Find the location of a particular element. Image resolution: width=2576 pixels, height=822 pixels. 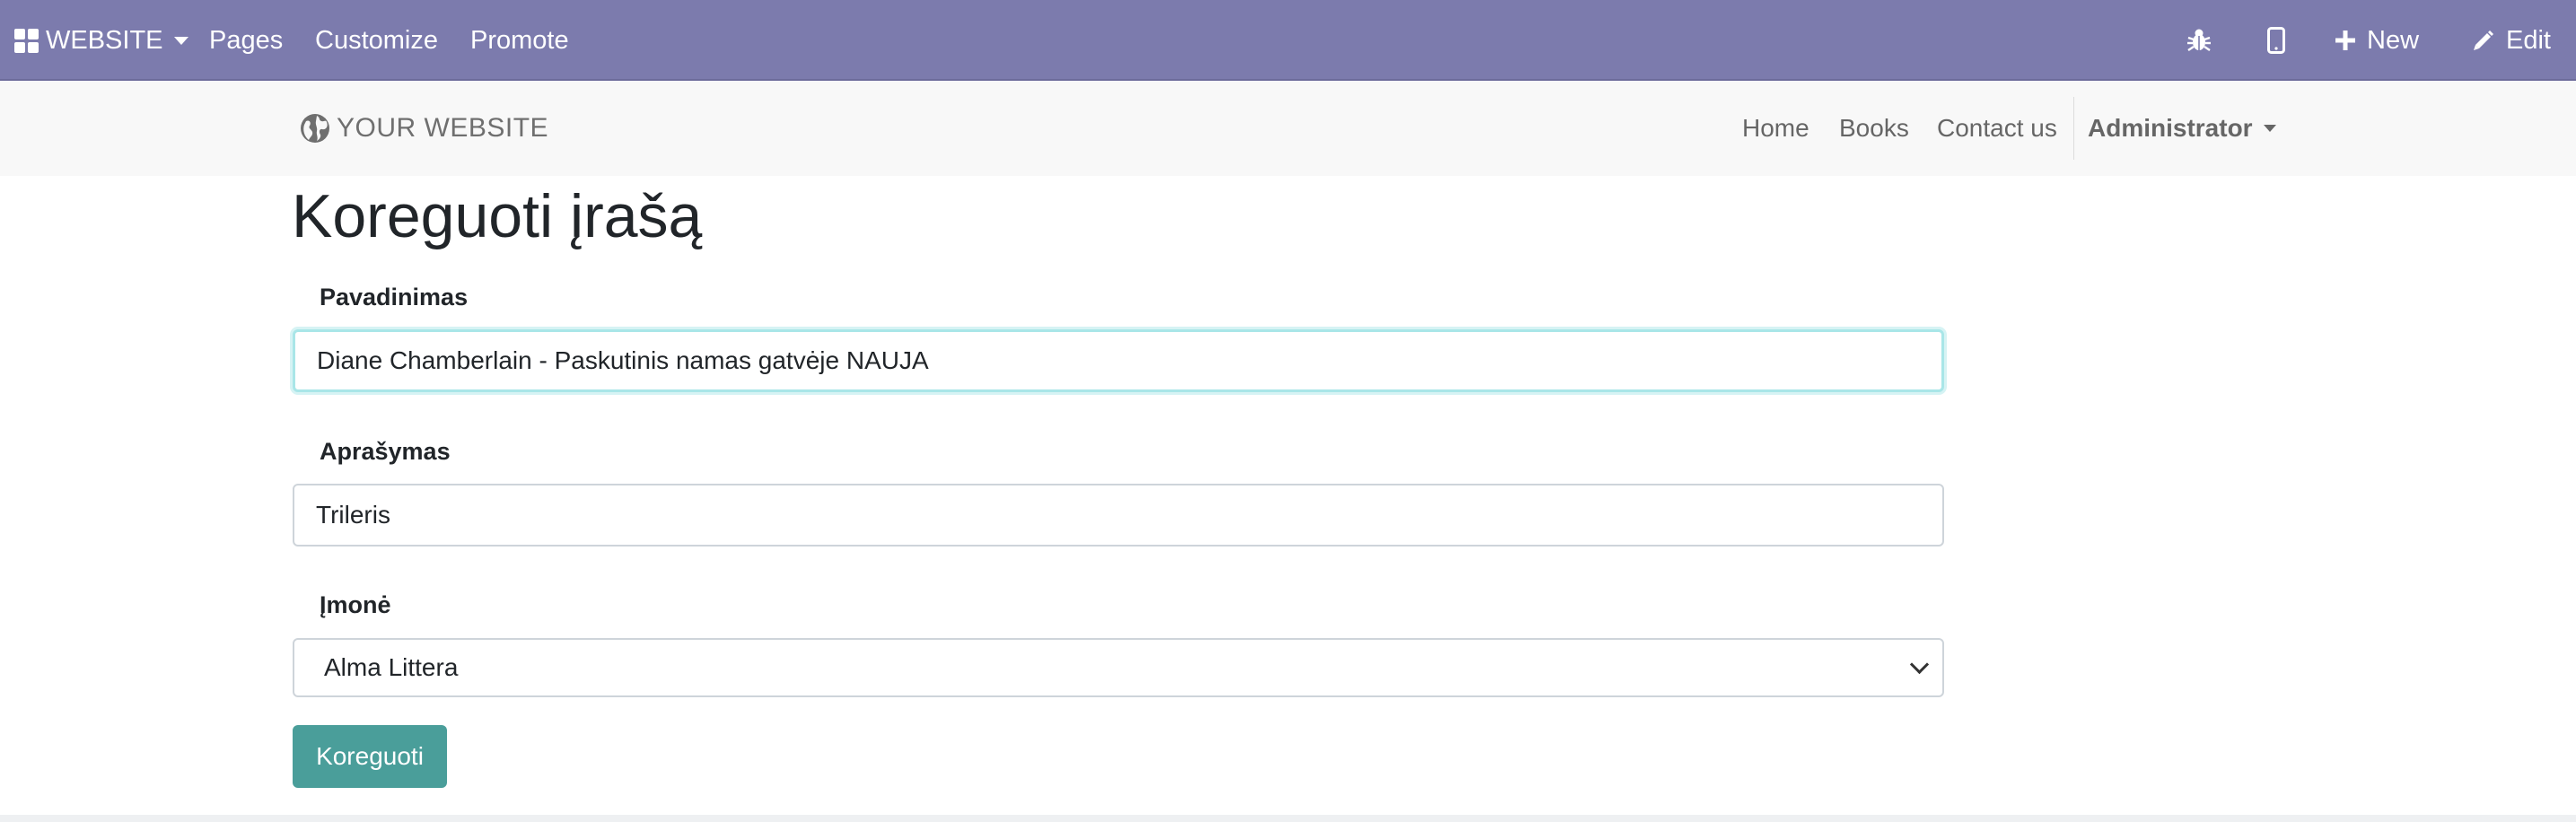

nav-link-home: Home is located at coordinates (1775, 128).